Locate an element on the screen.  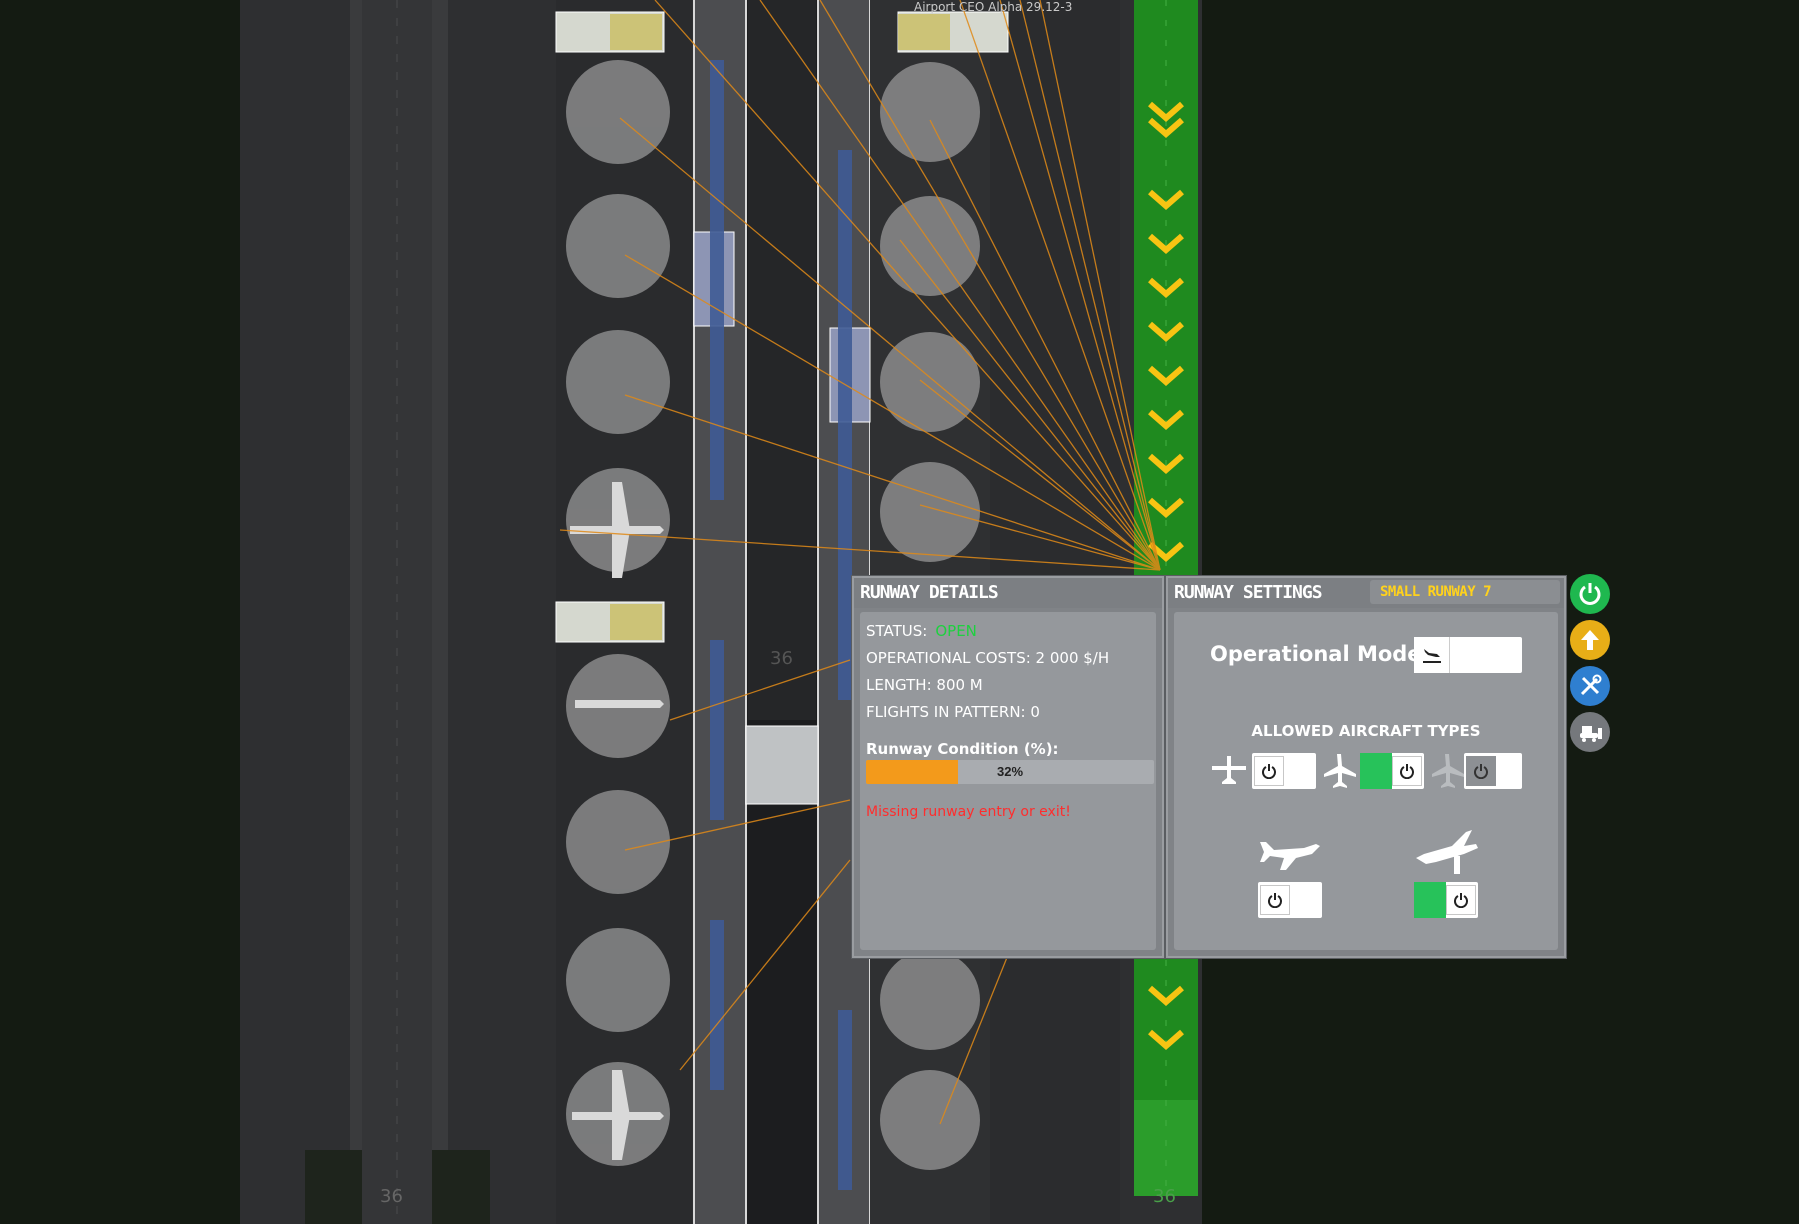
bulldoze-button is located at coordinates (1590, 732).